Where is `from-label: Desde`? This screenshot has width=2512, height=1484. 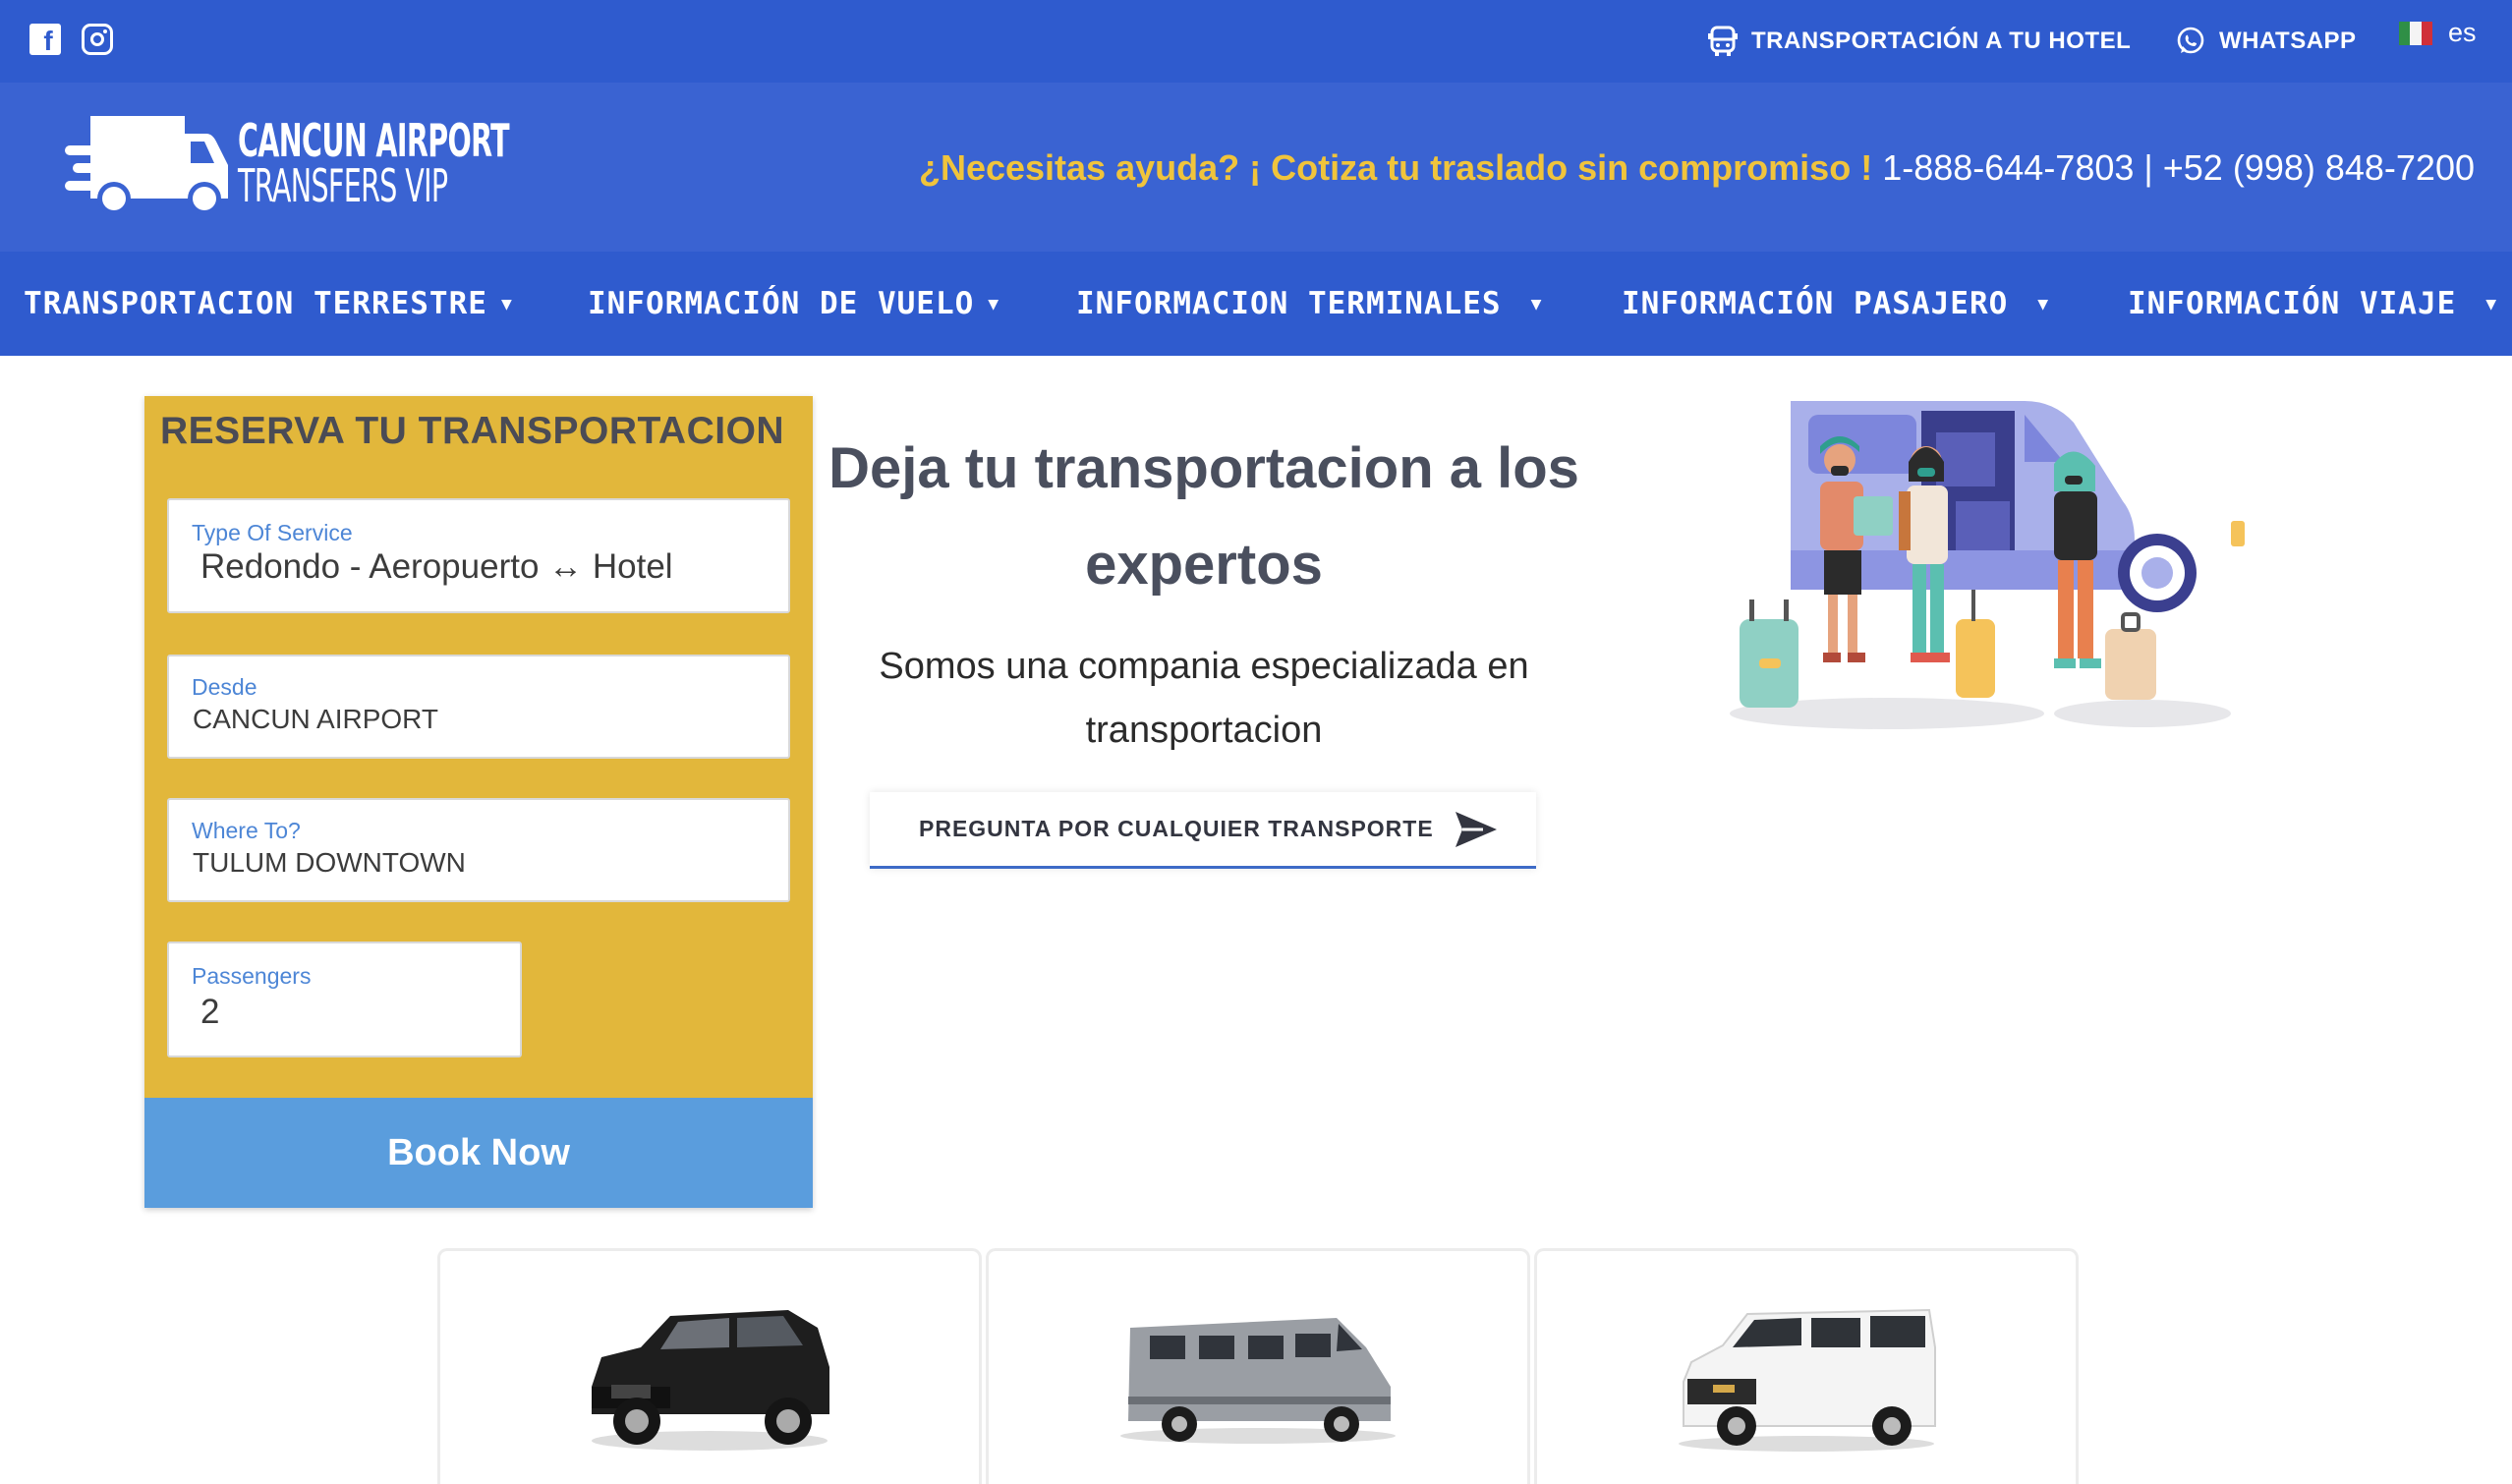 from-label: Desde is located at coordinates (224, 687).